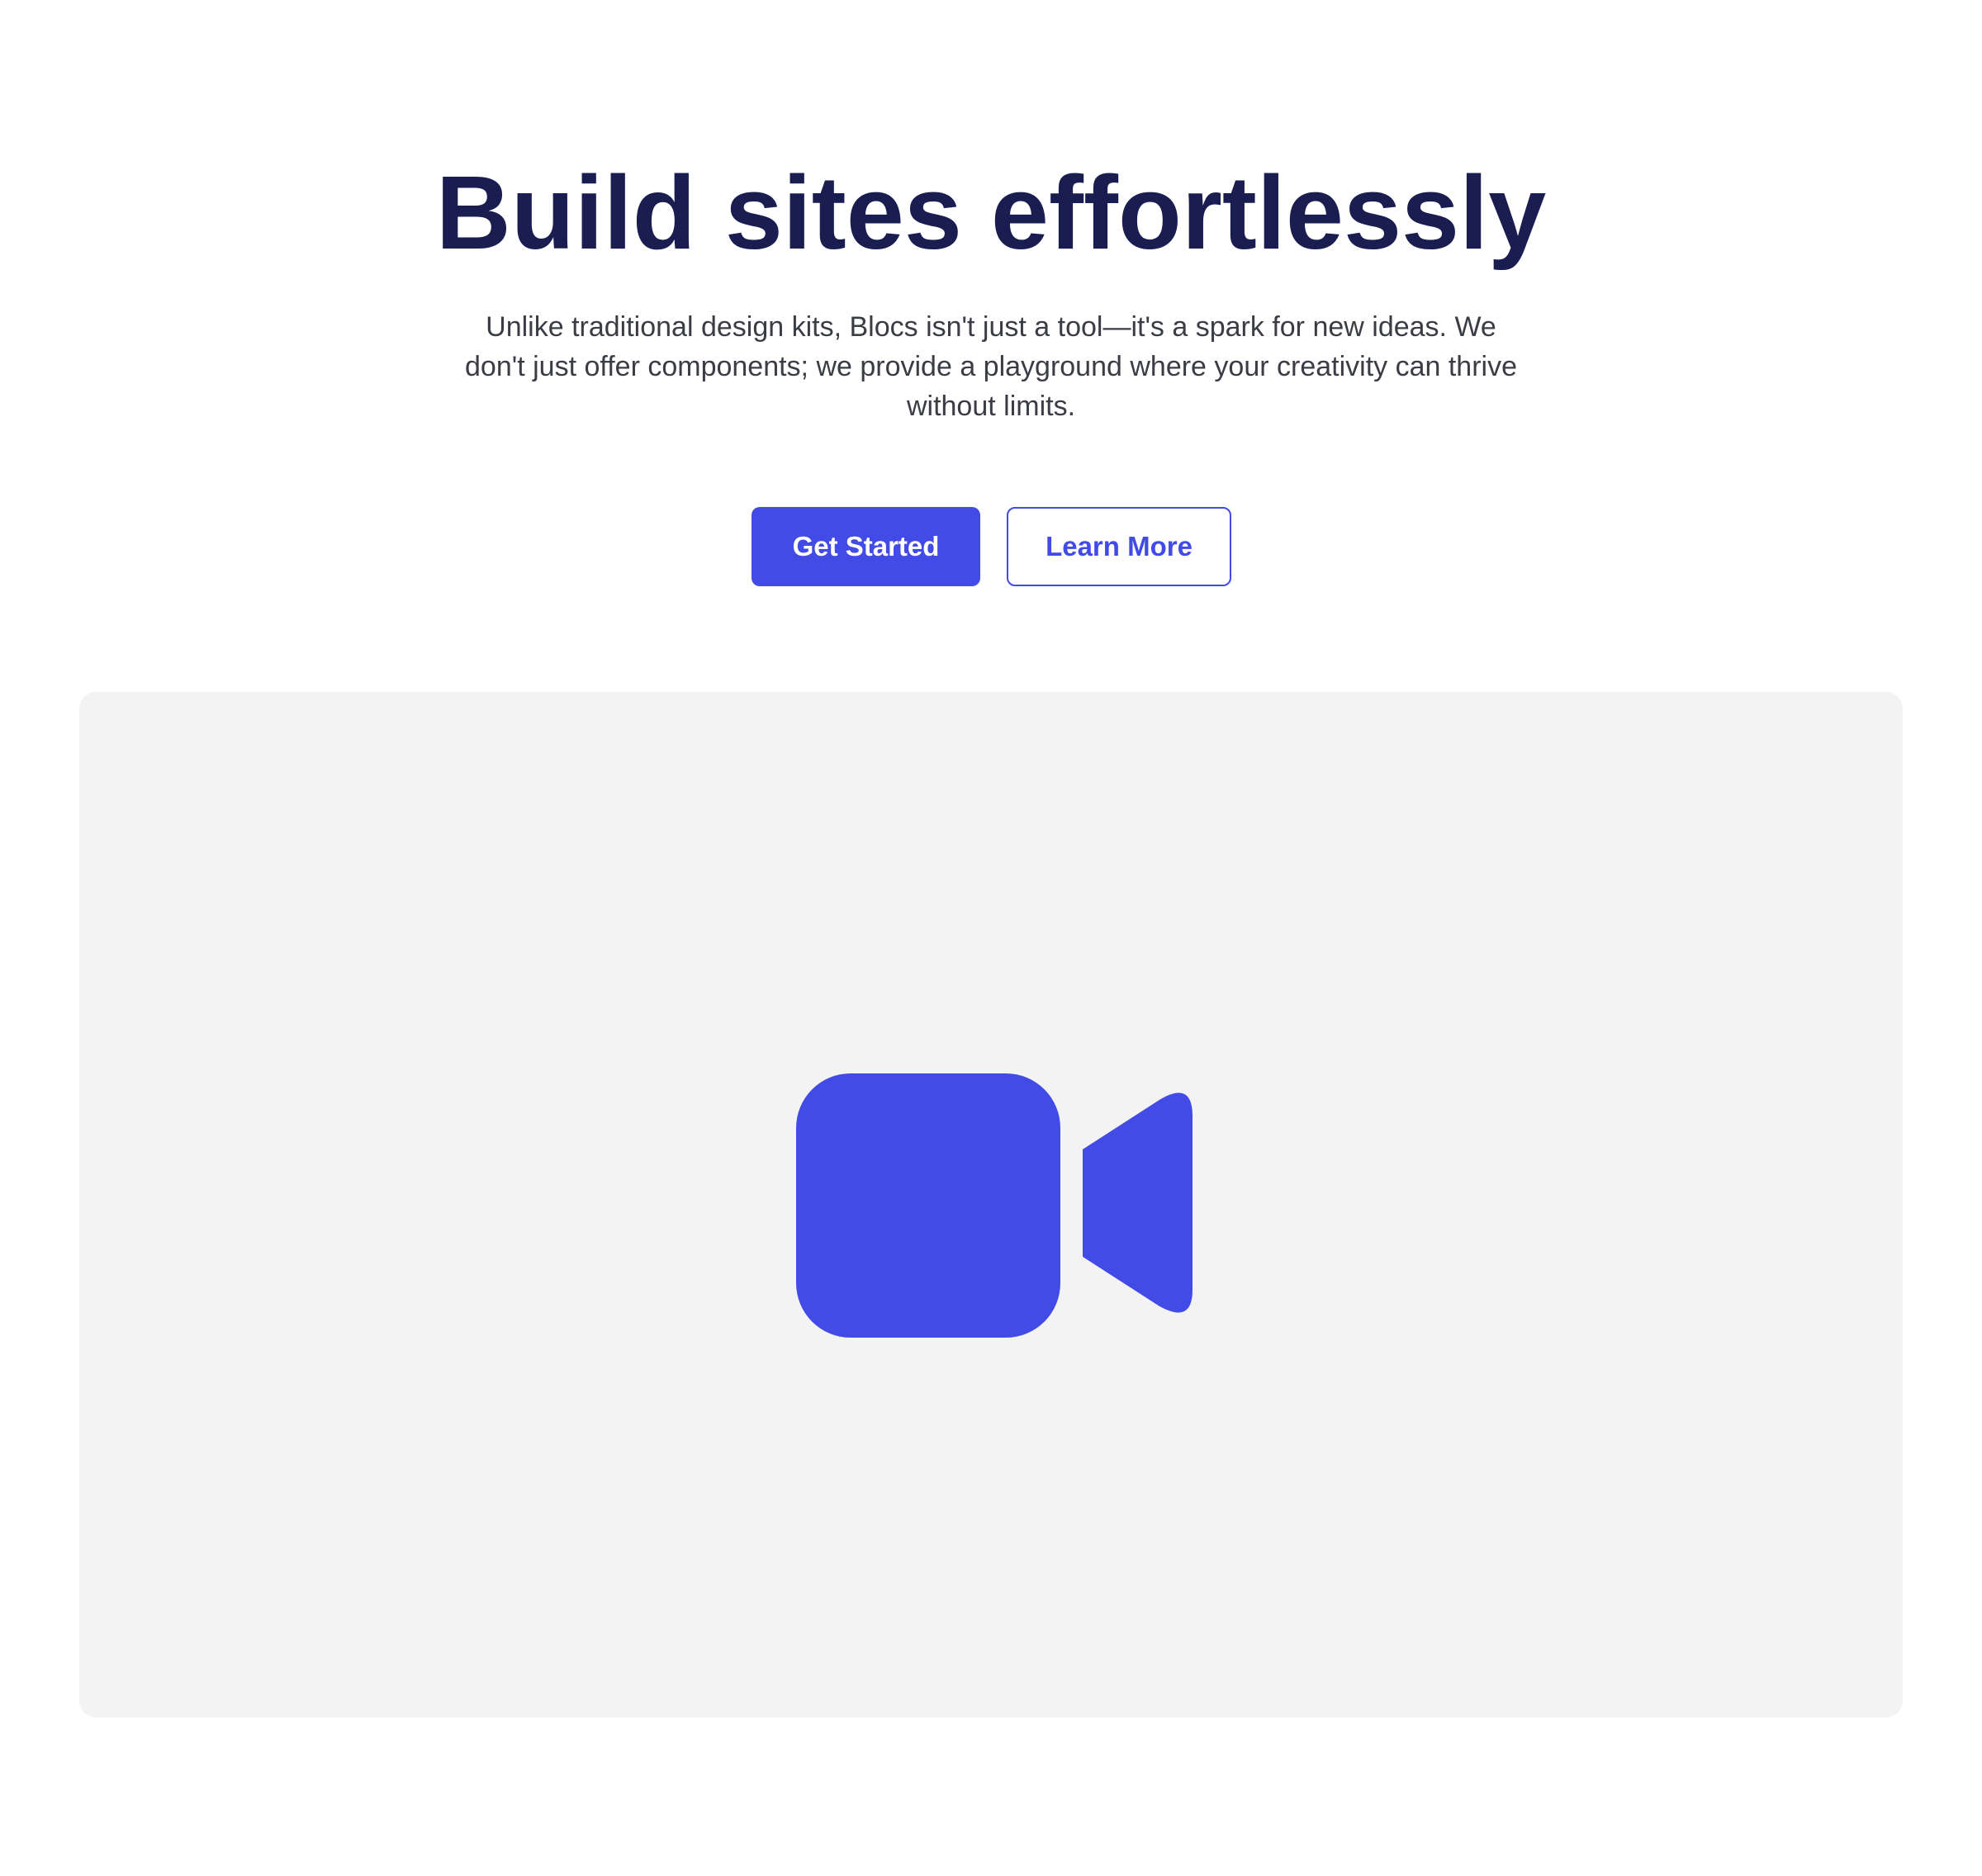  What do you see at coordinates (991, 212) in the screenshot?
I see `page-title: Build sites effortlessly` at bounding box center [991, 212].